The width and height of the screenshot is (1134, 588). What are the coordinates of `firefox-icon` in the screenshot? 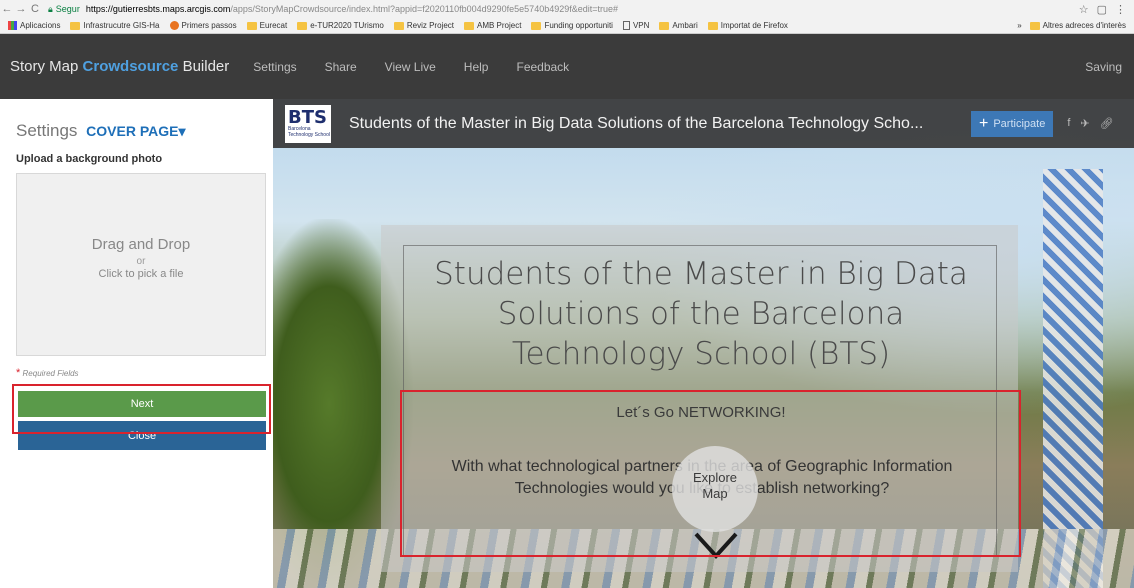 It's located at (174, 25).